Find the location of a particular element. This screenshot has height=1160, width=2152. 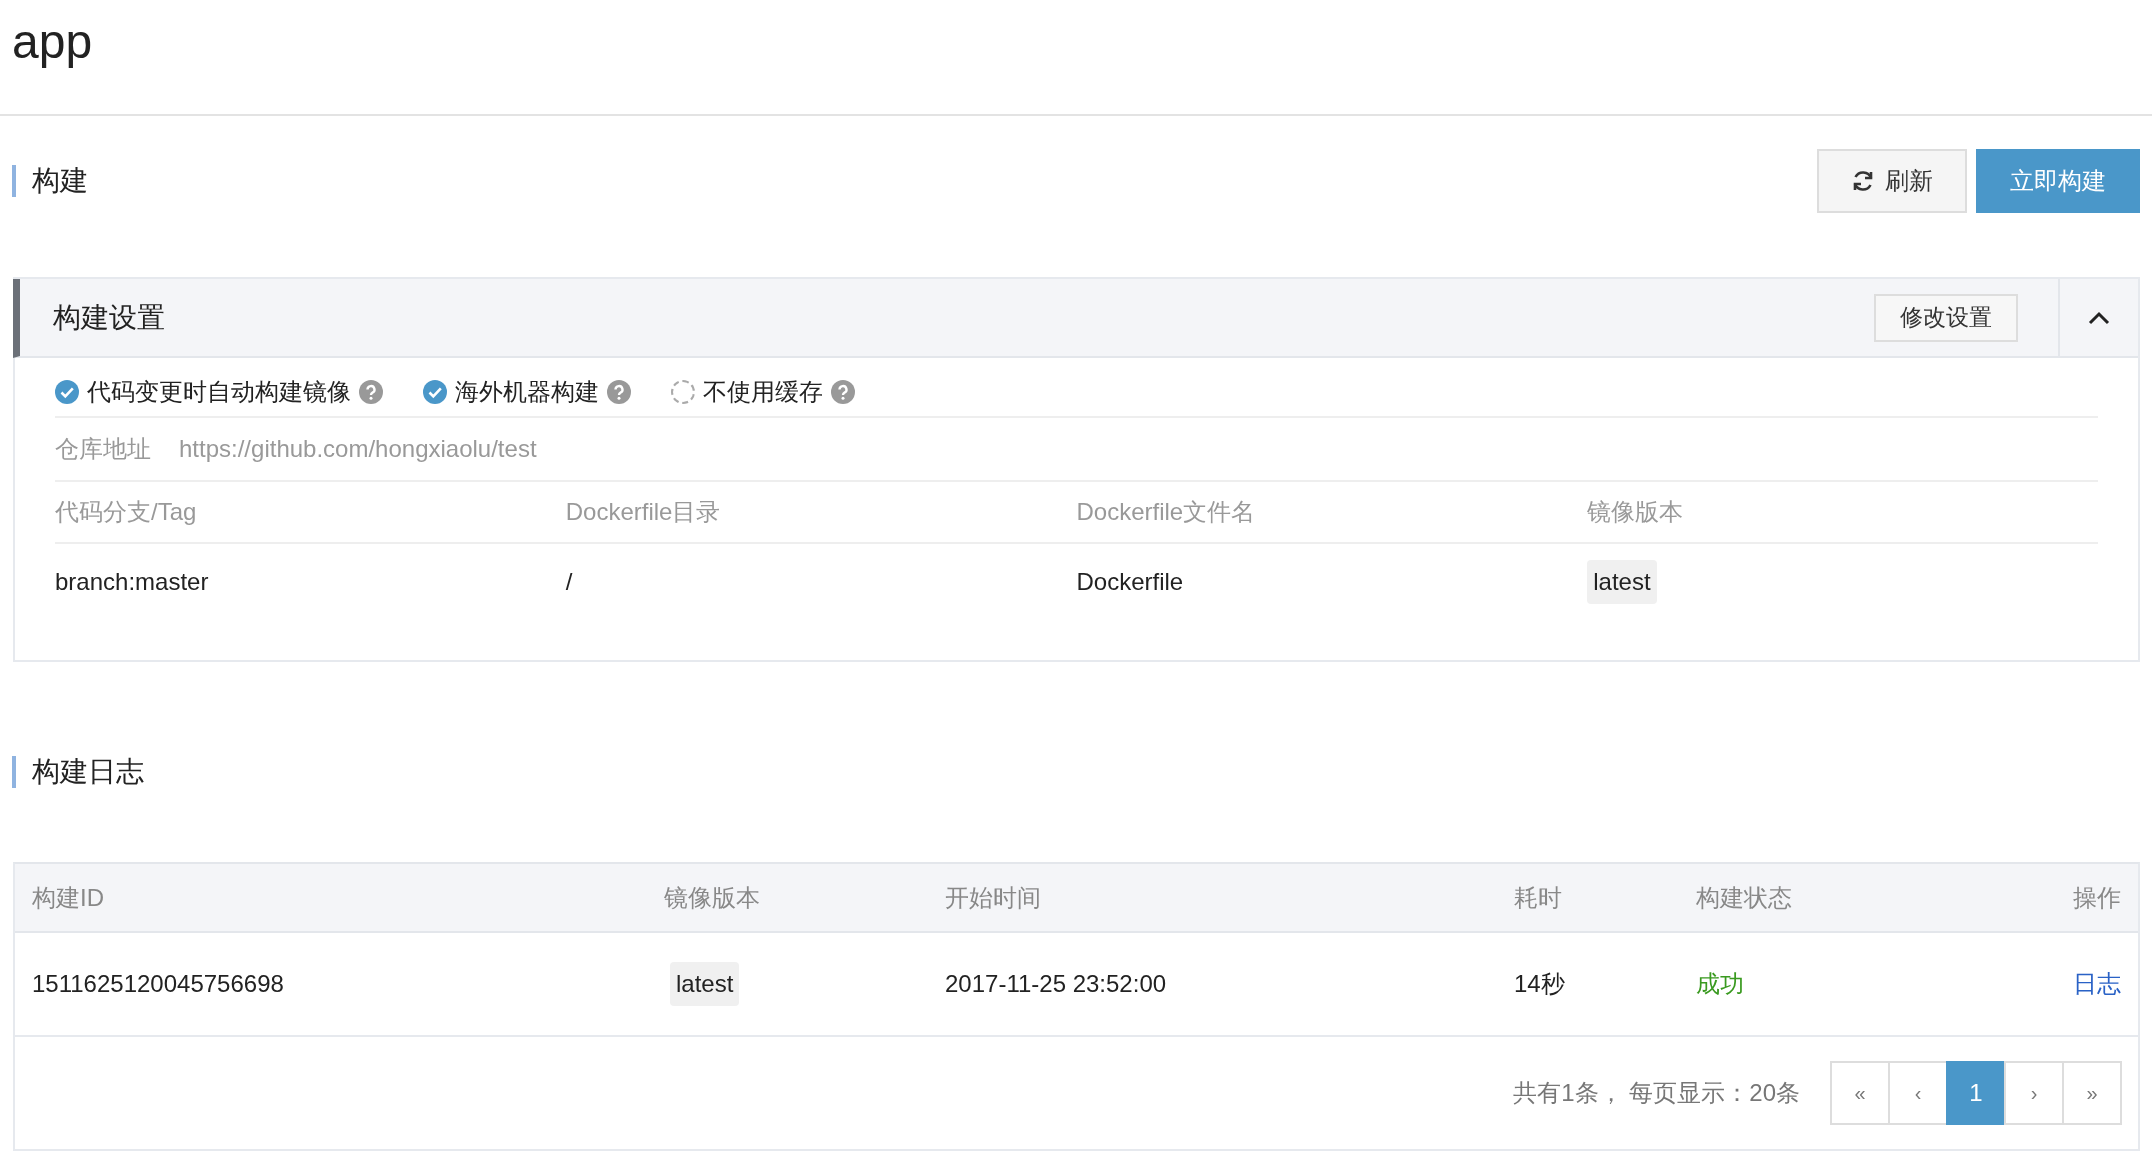

repository-url: https://github.com/hongxiaolu/test is located at coordinates (358, 449).